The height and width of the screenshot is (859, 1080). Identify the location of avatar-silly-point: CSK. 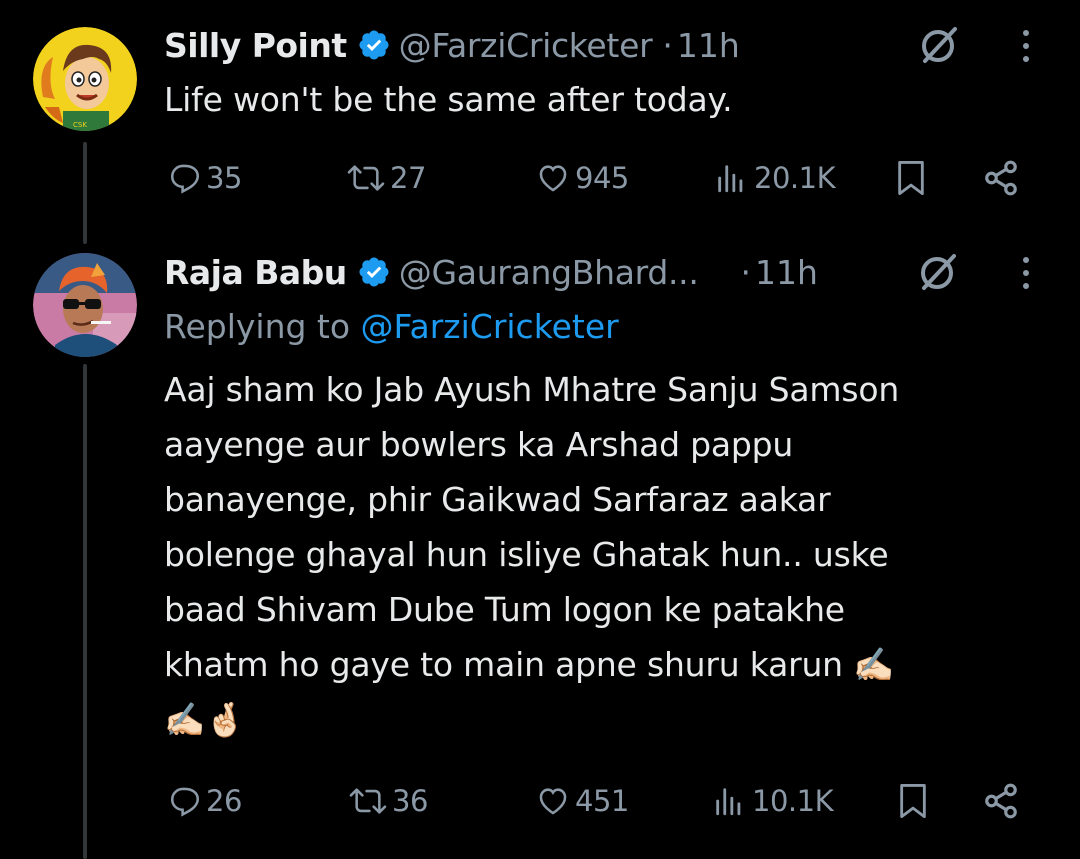
(85, 79).